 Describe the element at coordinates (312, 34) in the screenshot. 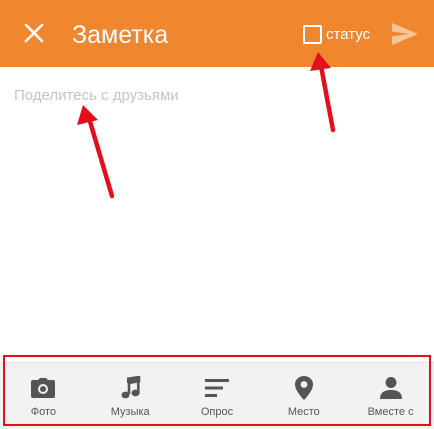

I see `checkbox-box` at that location.